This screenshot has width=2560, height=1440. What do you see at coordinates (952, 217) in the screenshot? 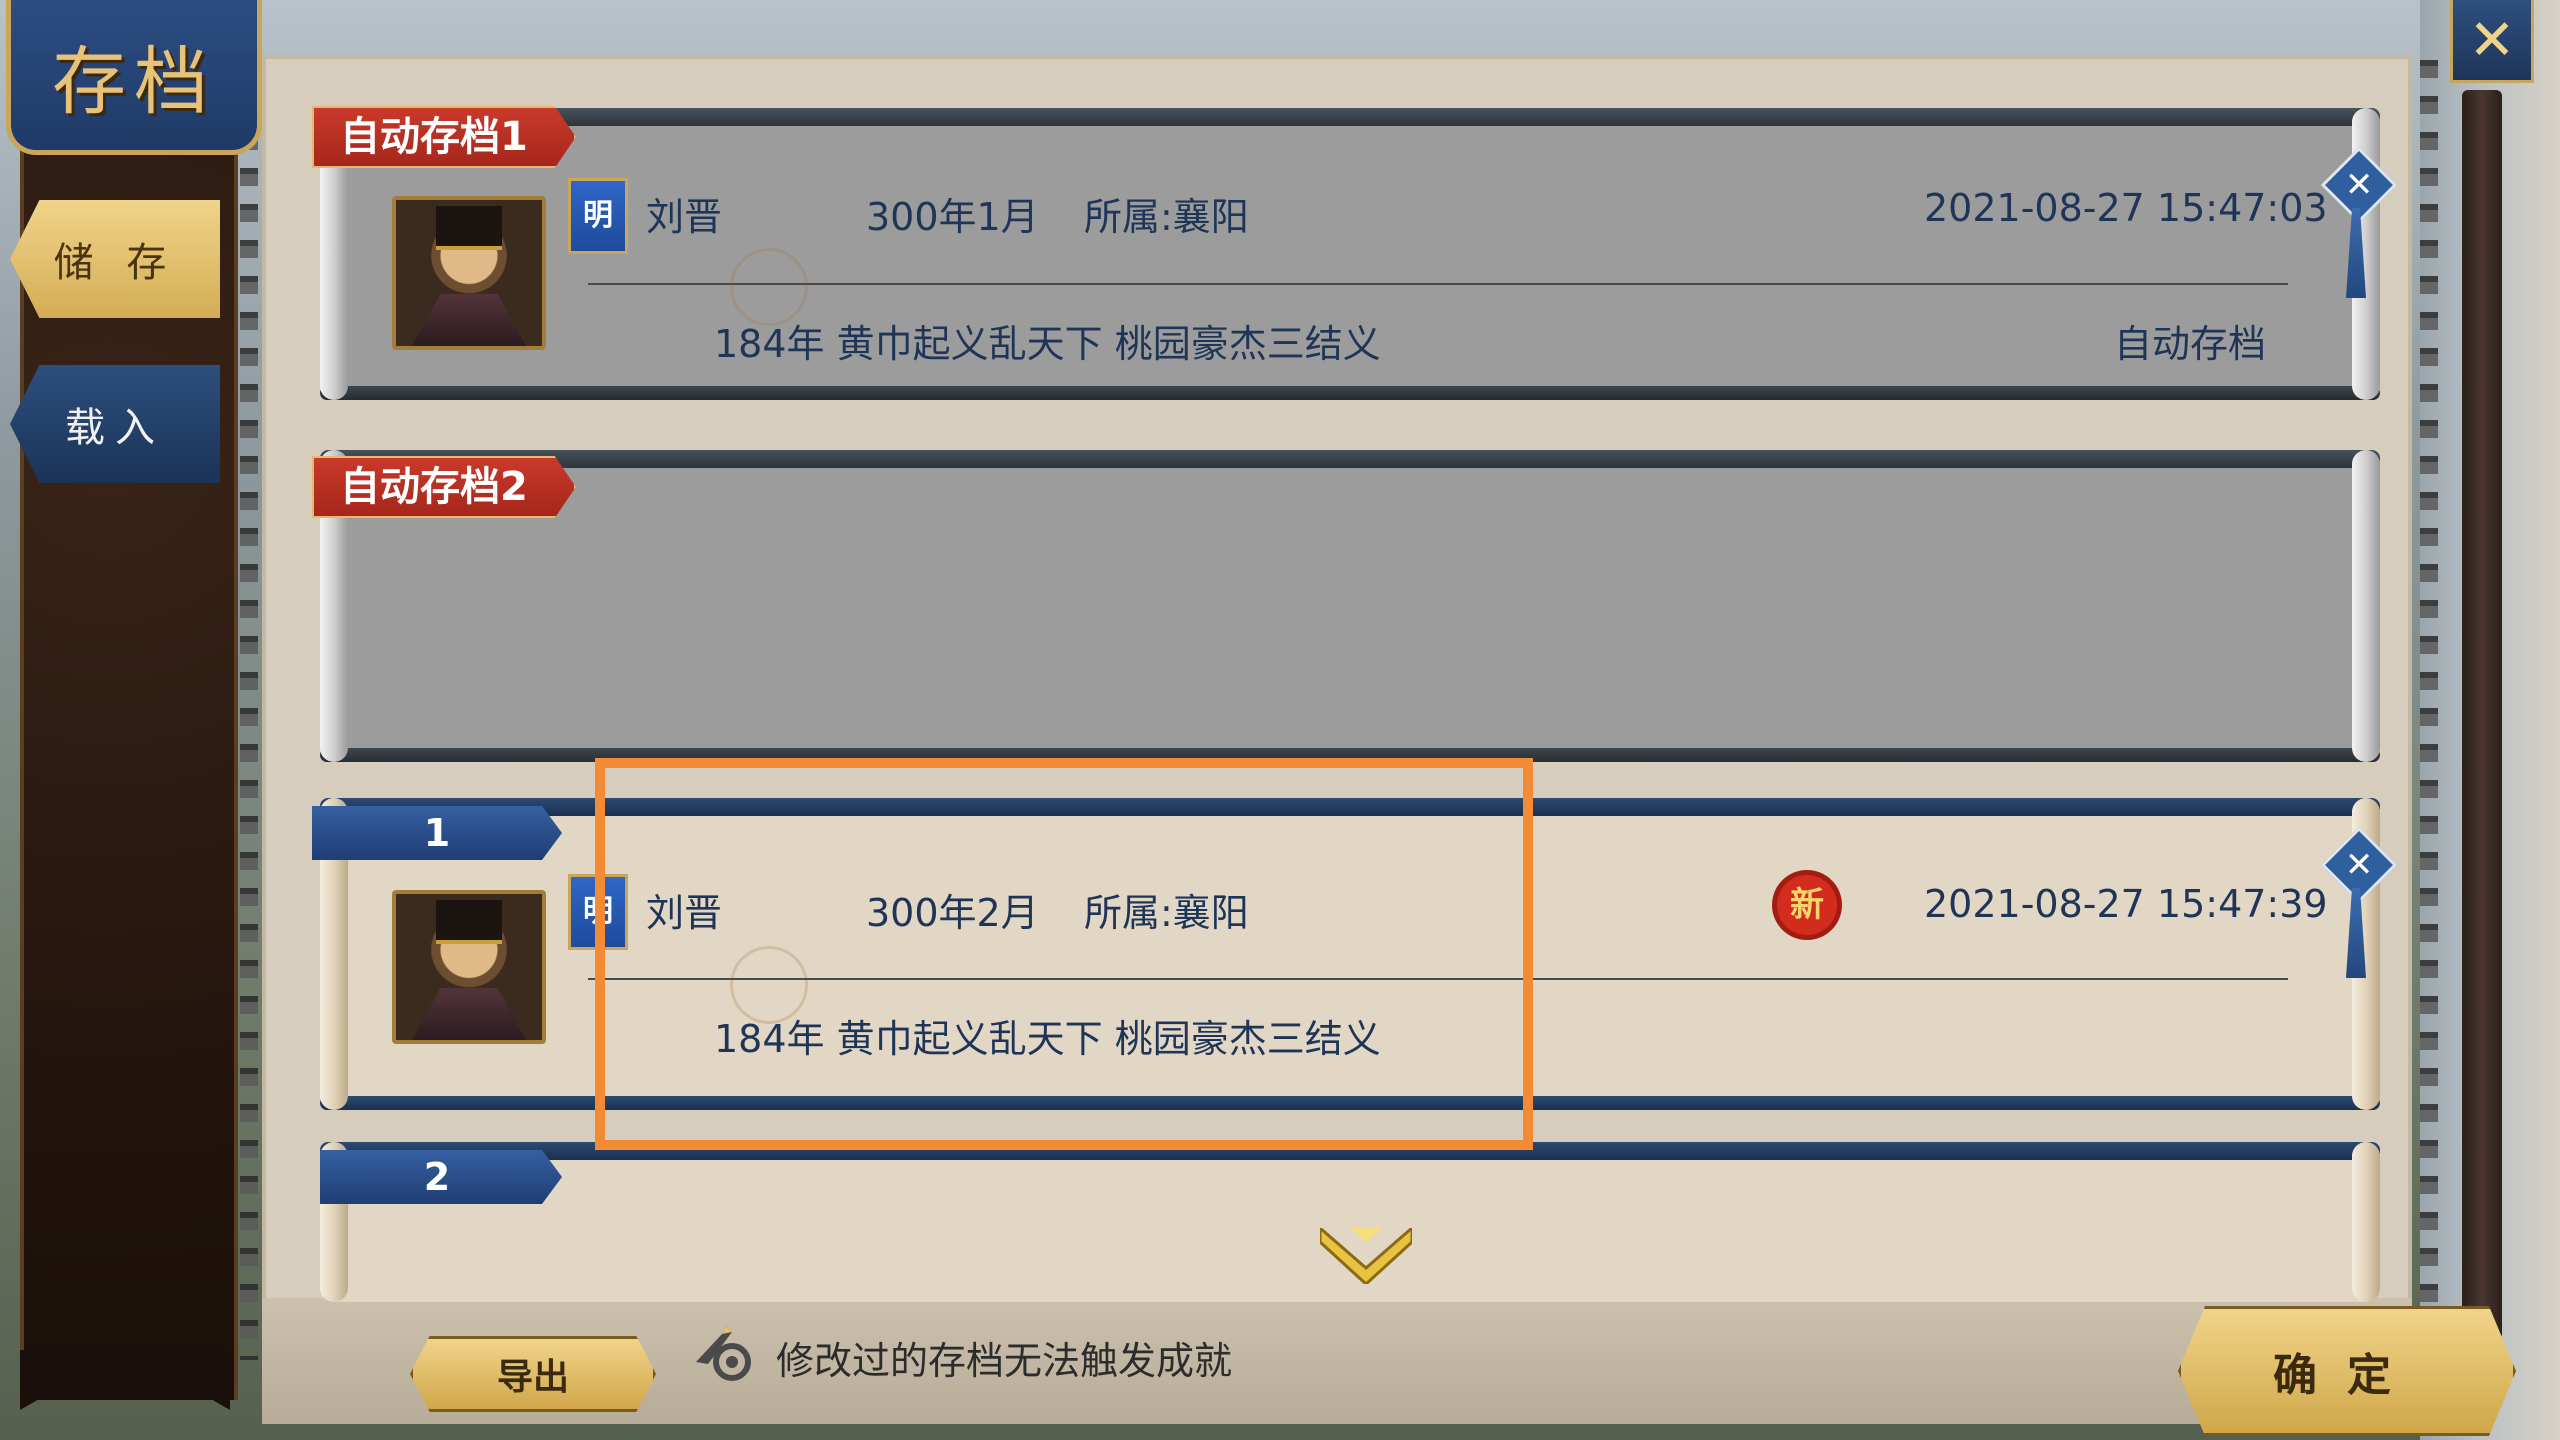
I see `game-date: 300年1月` at bounding box center [952, 217].